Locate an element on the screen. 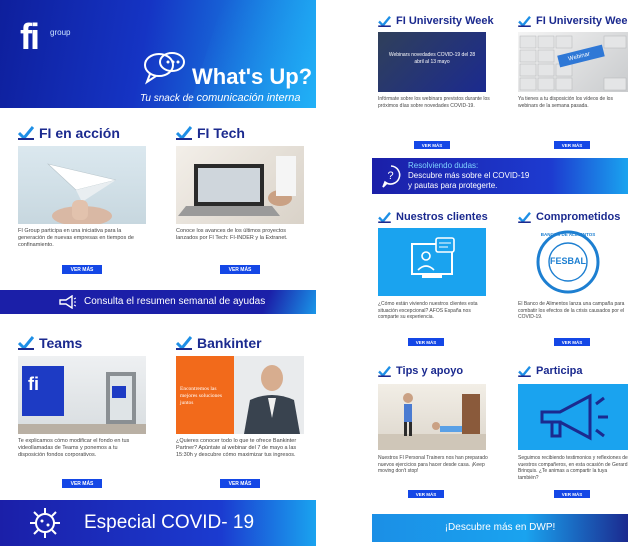 The width and height of the screenshot is (628, 546). card-title-participa: Participa is located at coordinates (573, 371).